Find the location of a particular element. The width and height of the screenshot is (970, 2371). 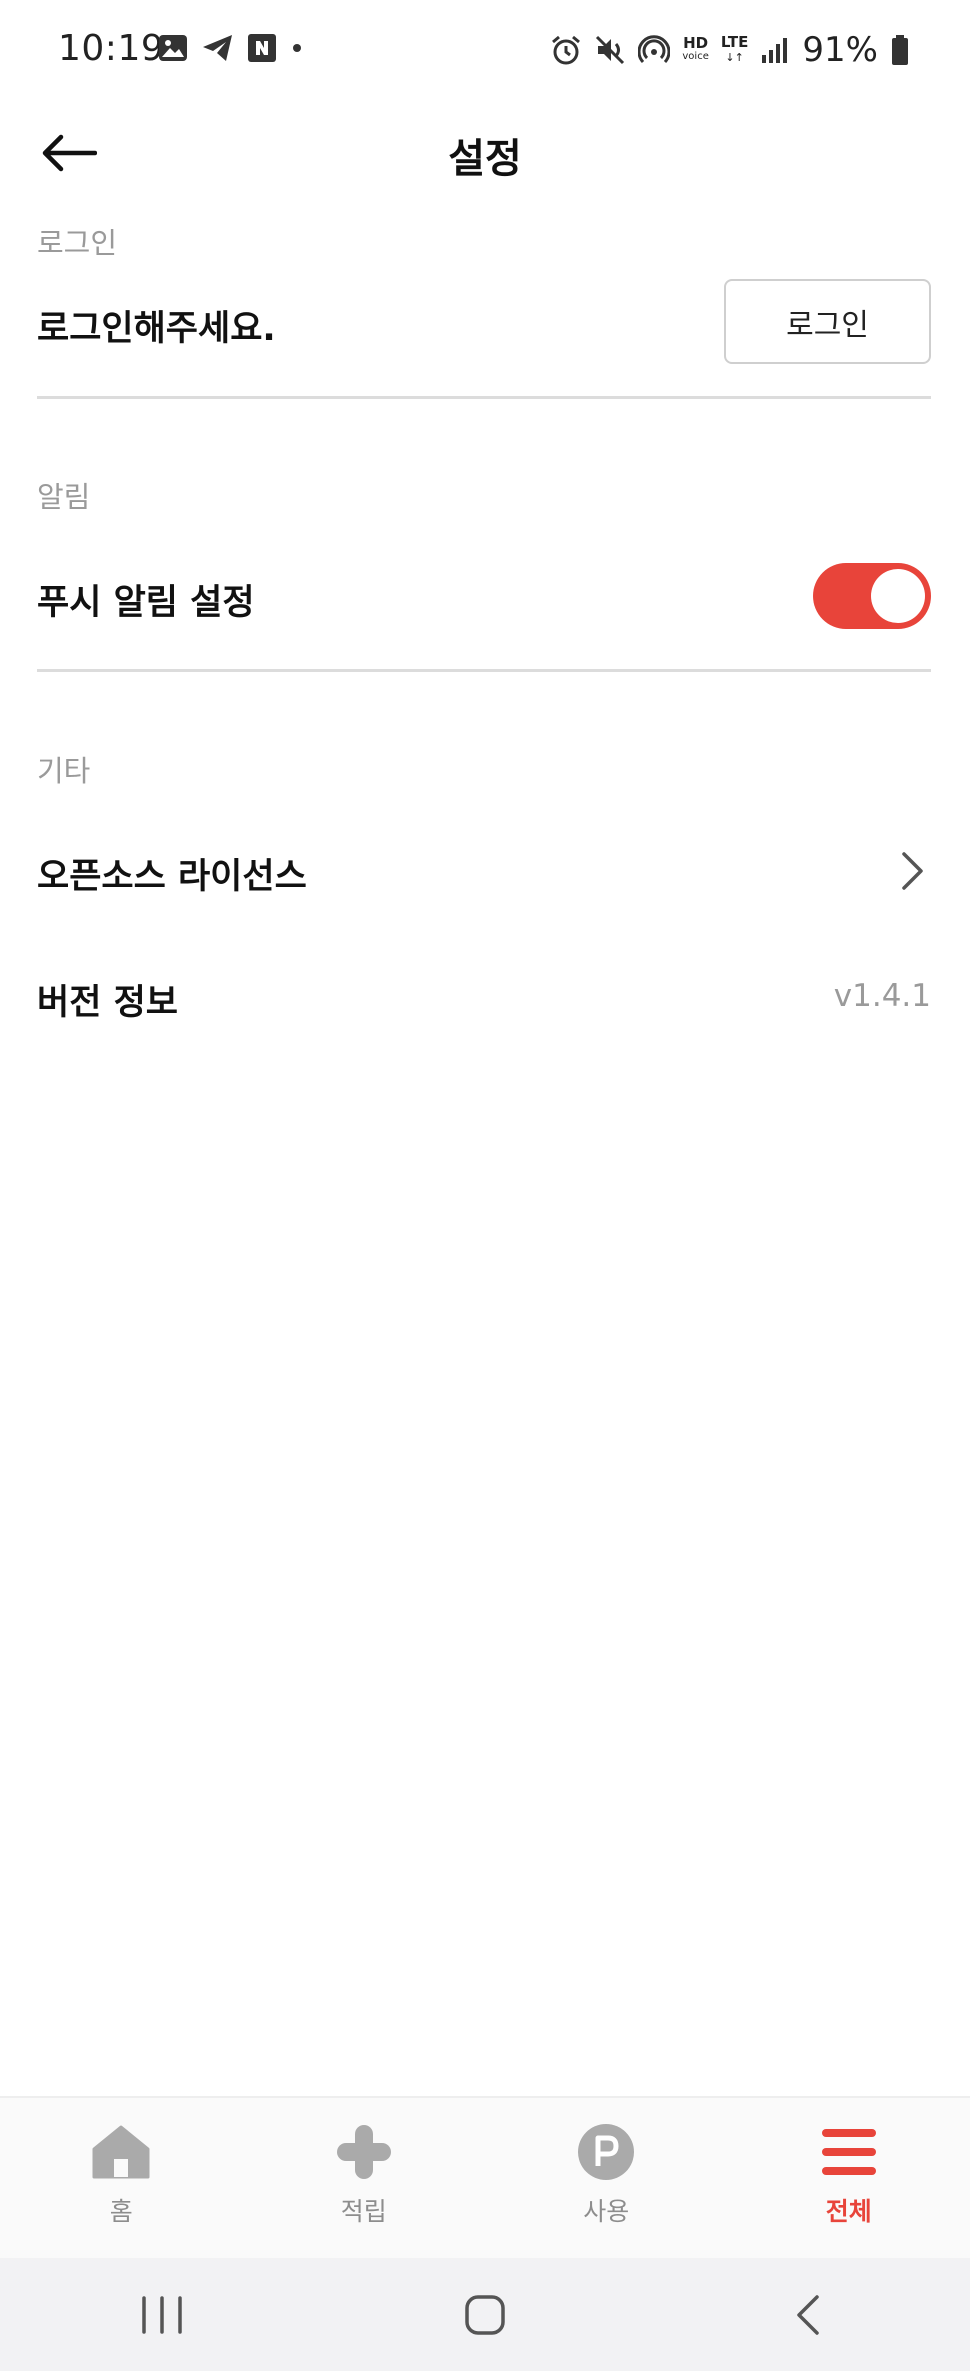

nav-item-earn: 적립 is located at coordinates (364, 2178).